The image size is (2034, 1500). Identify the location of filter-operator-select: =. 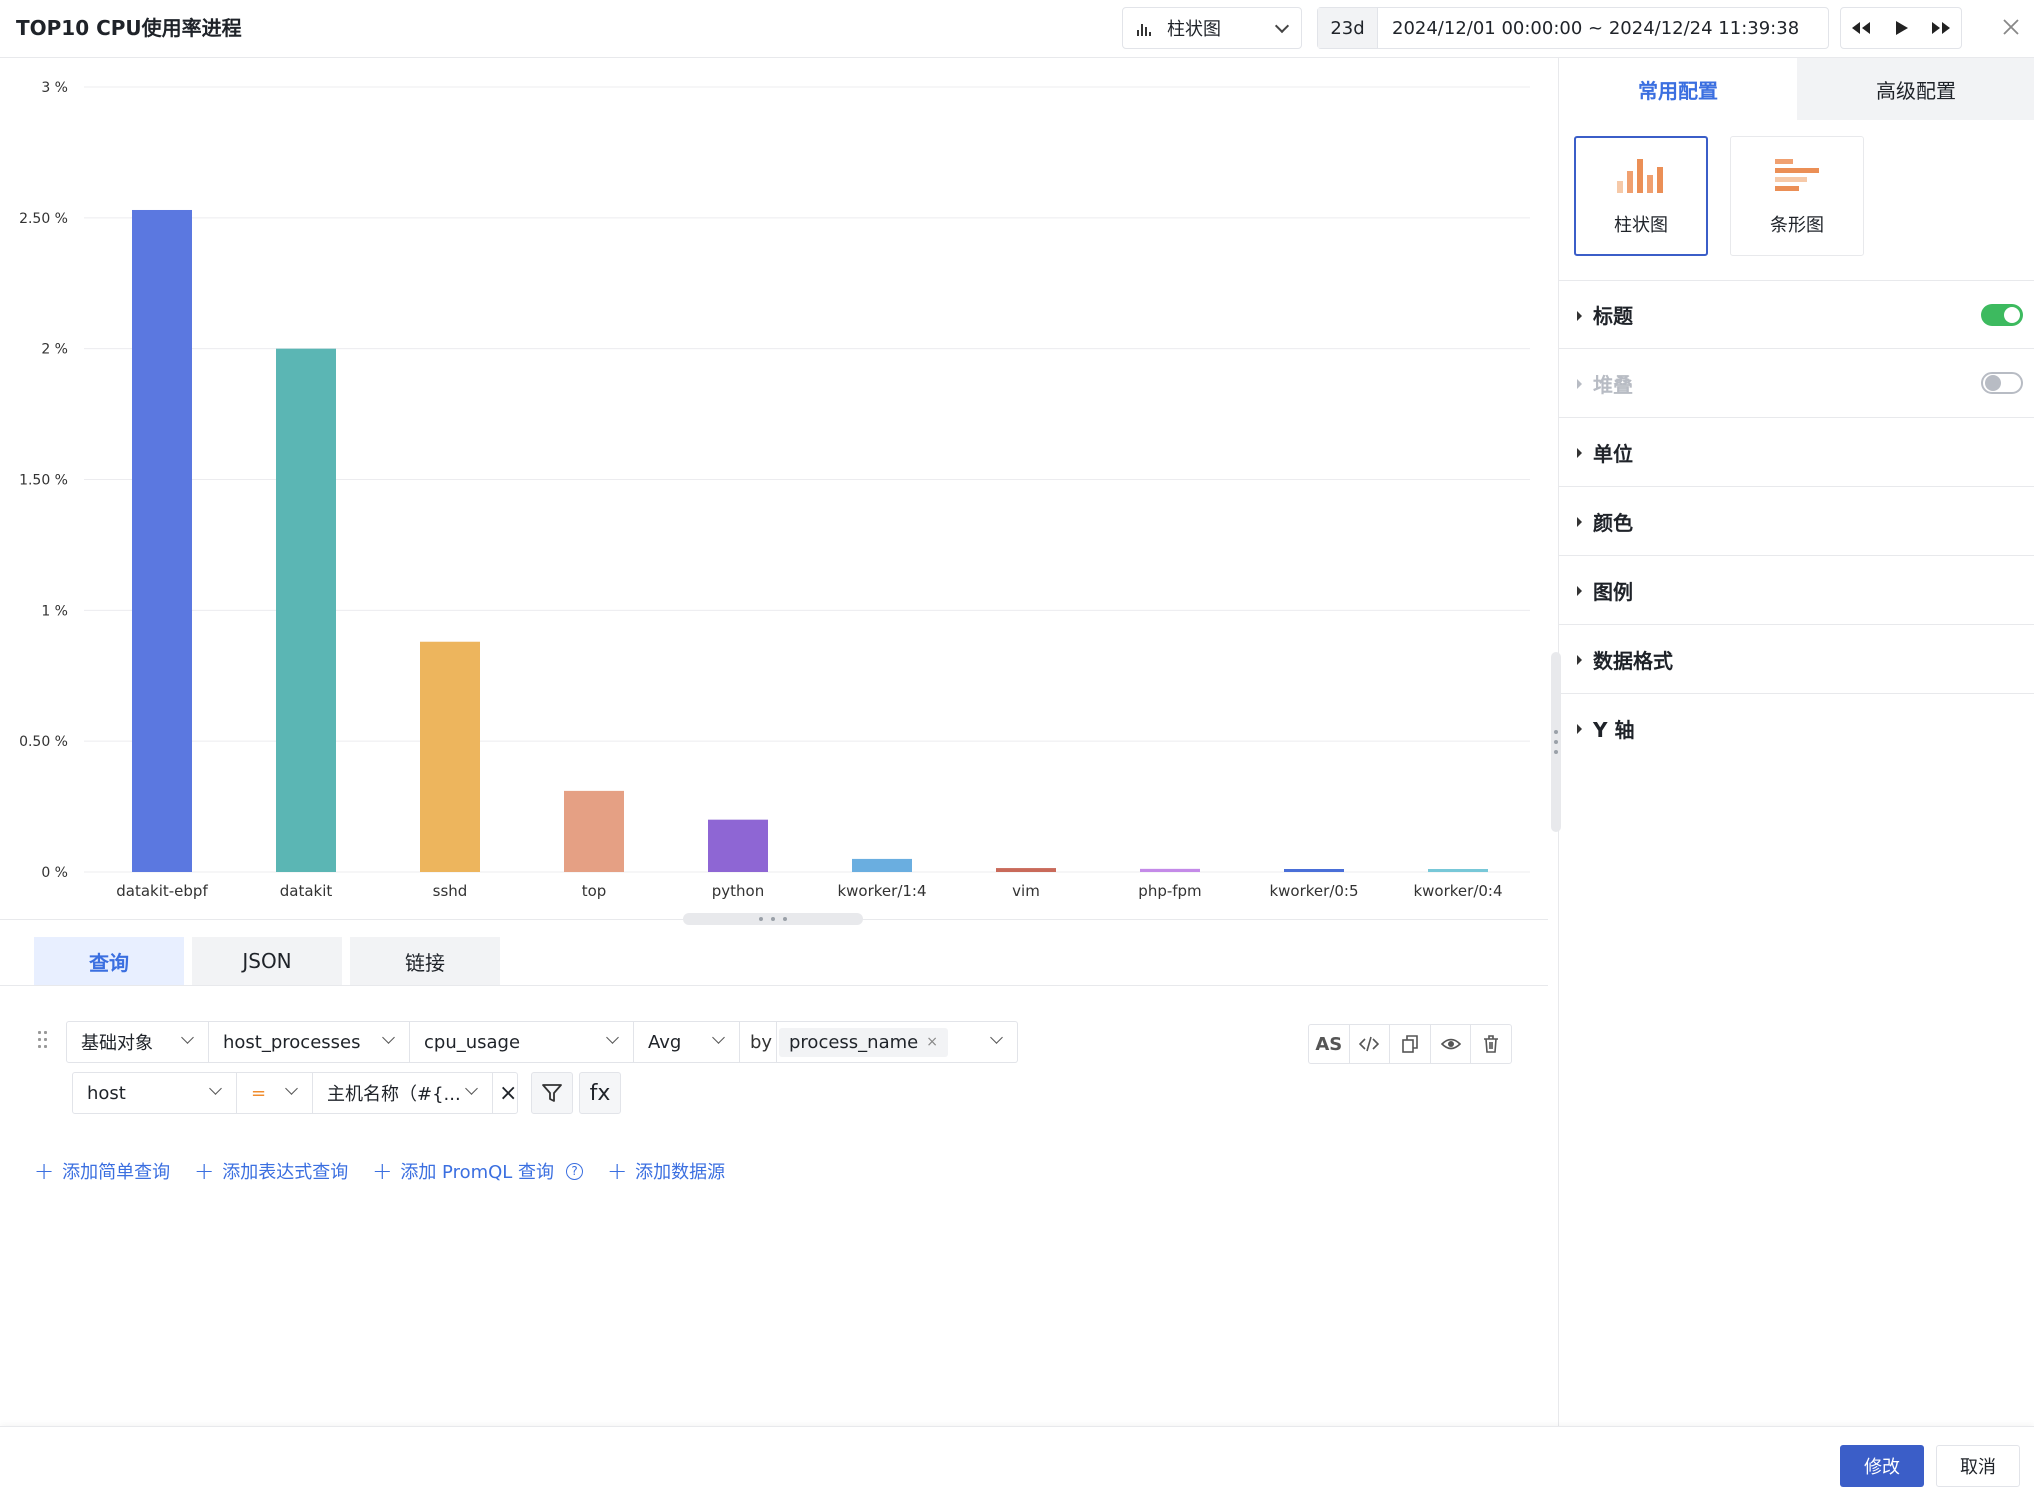
(275, 1093).